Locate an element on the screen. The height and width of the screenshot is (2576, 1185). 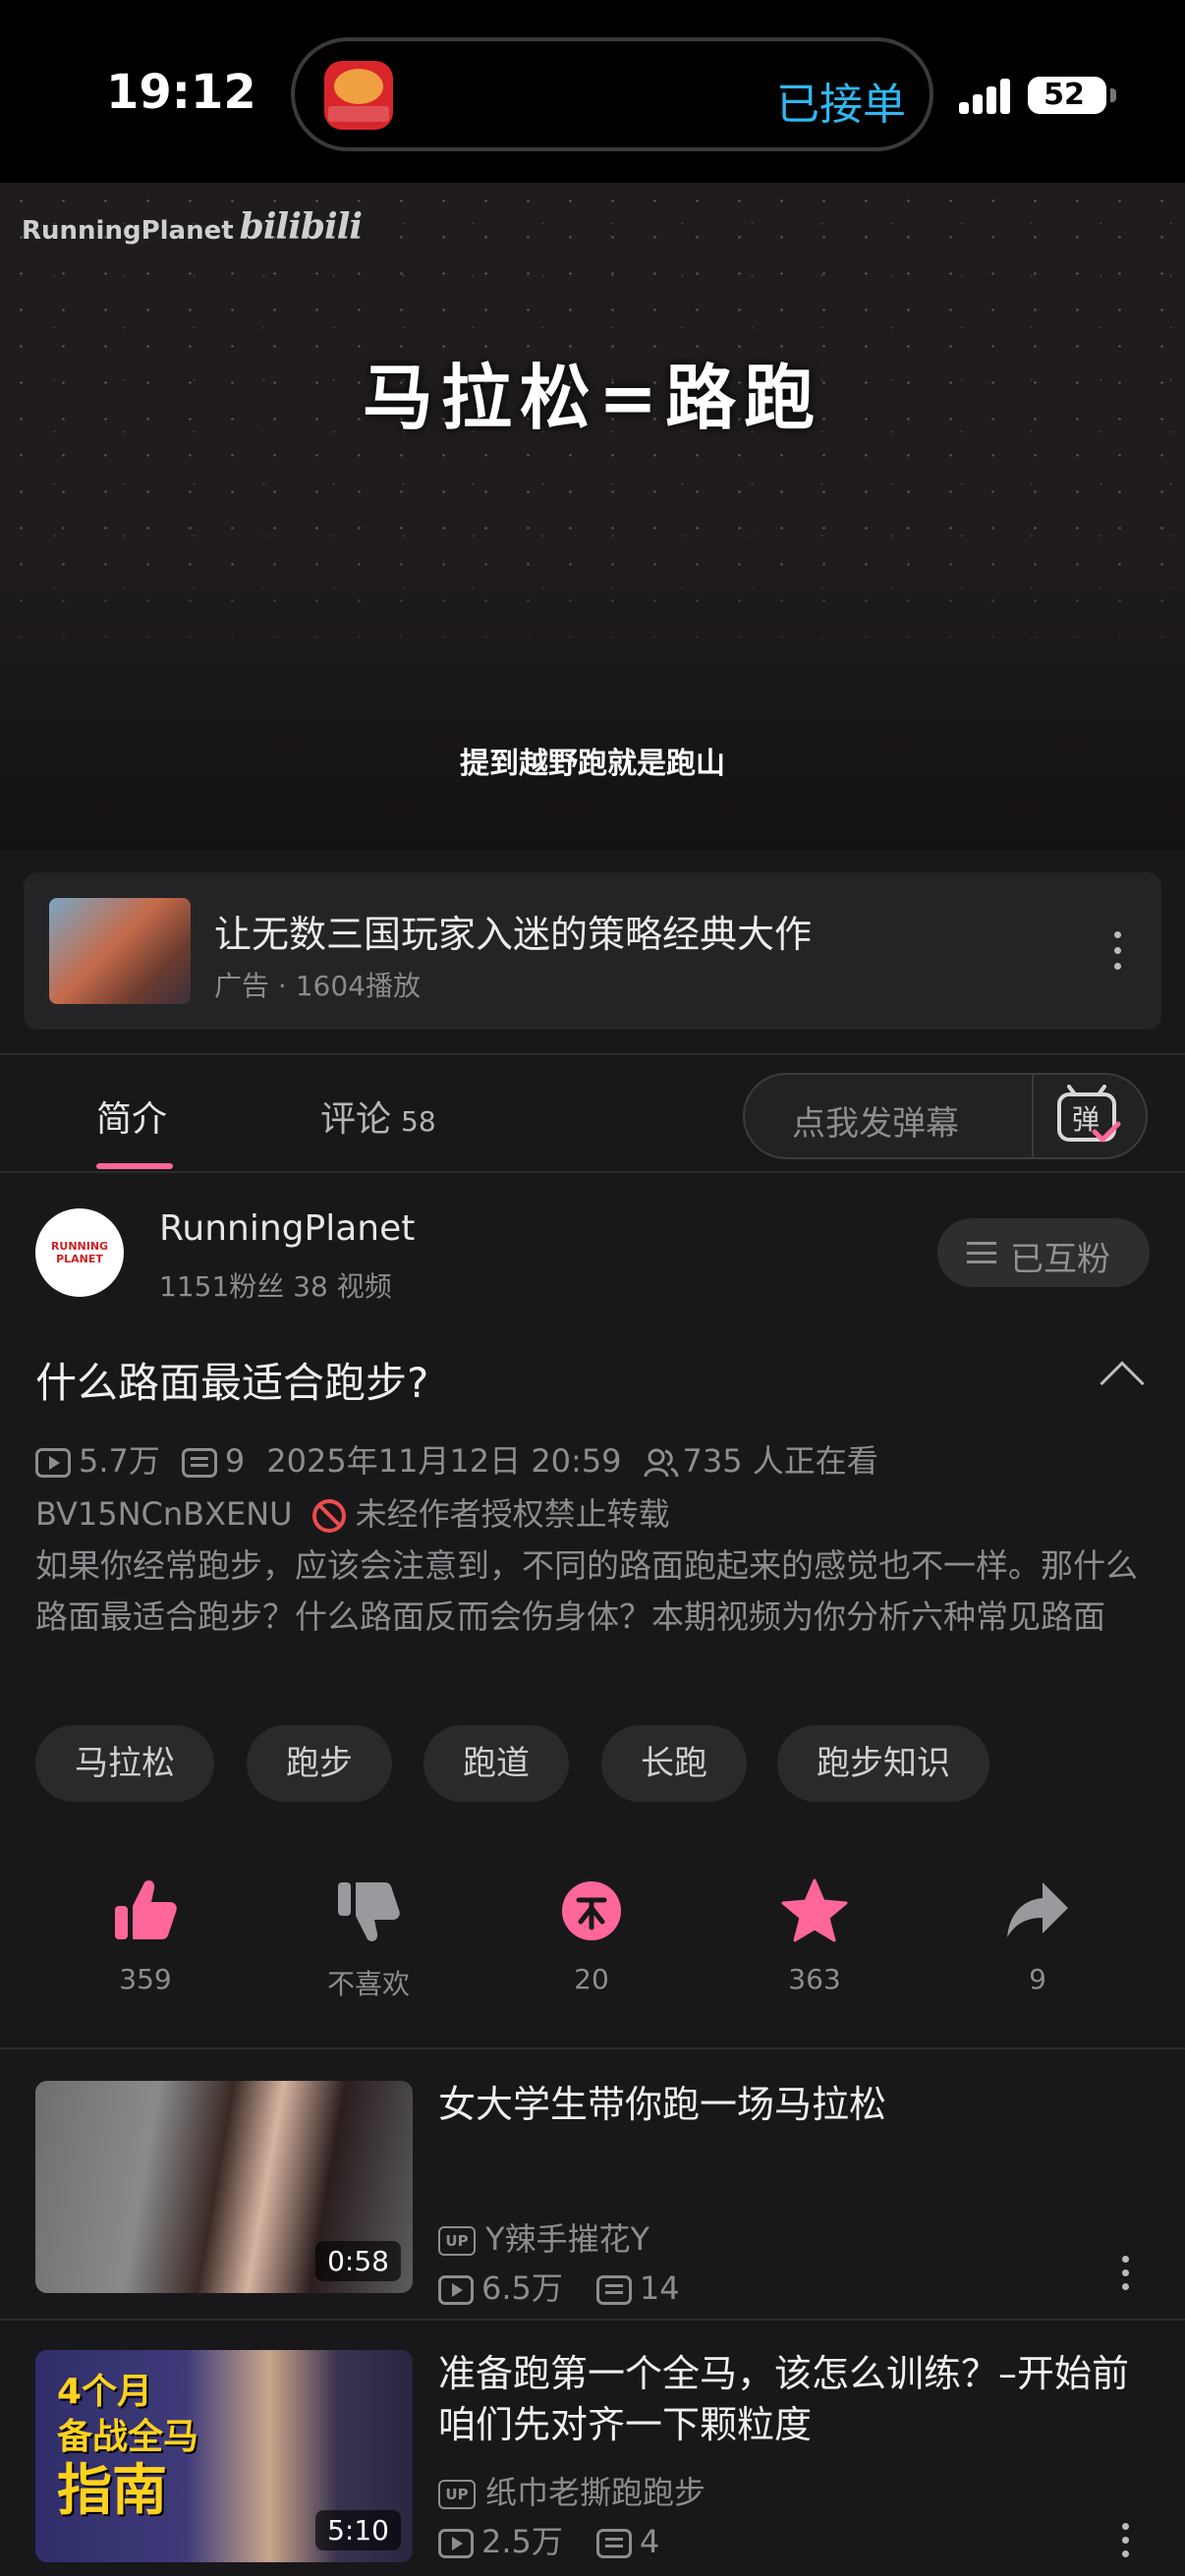
related-uploader: UP Y辣手摧花Y is located at coordinates (544, 2237).